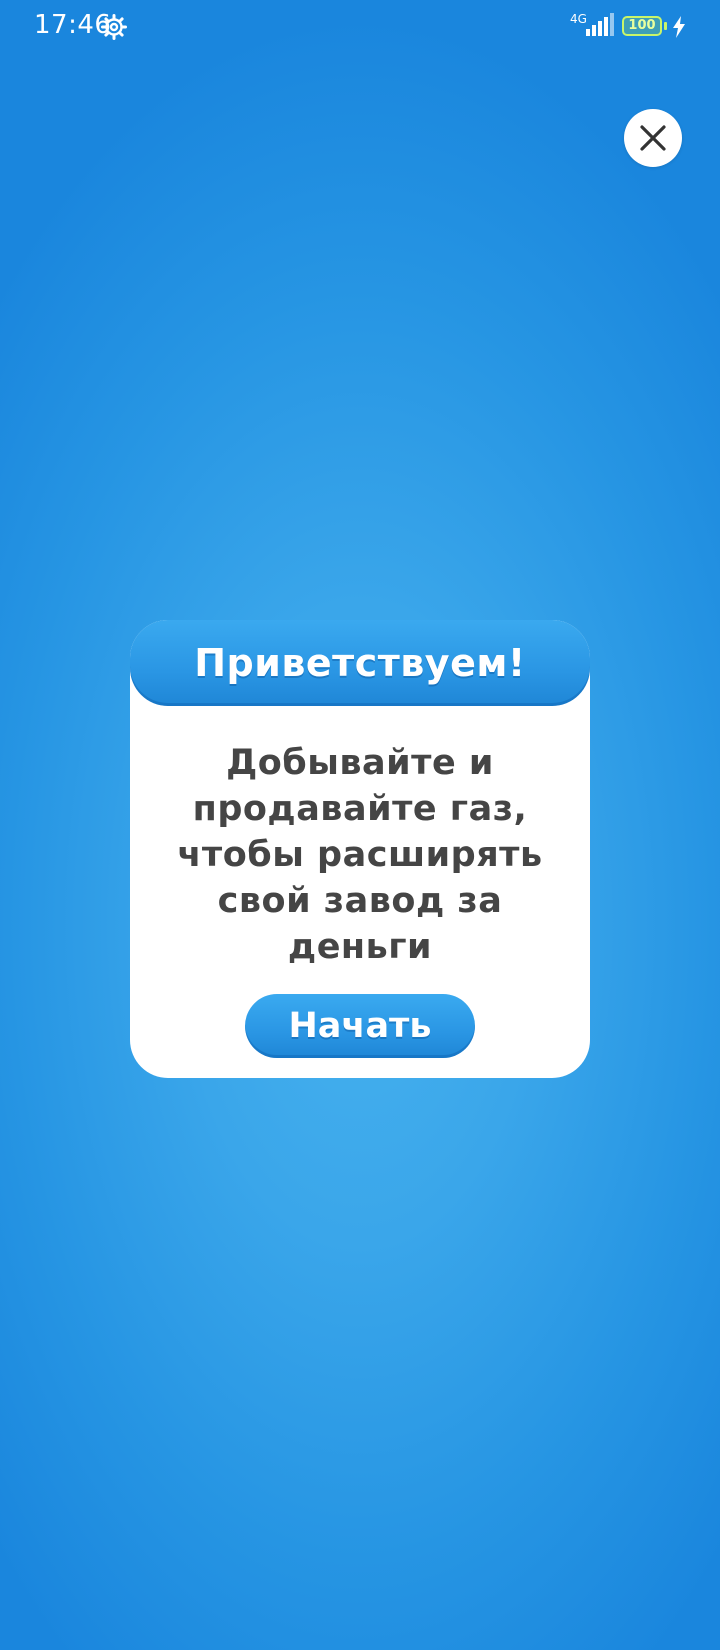  I want to click on dialog-title: Приветствуем!, so click(360, 663).